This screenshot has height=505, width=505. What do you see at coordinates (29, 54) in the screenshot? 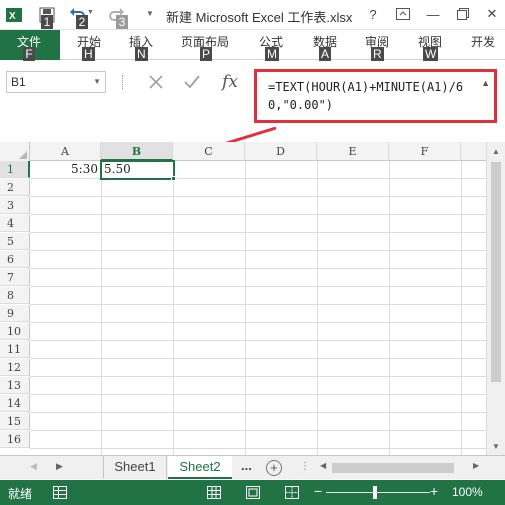
I see `keytip-file: F` at bounding box center [29, 54].